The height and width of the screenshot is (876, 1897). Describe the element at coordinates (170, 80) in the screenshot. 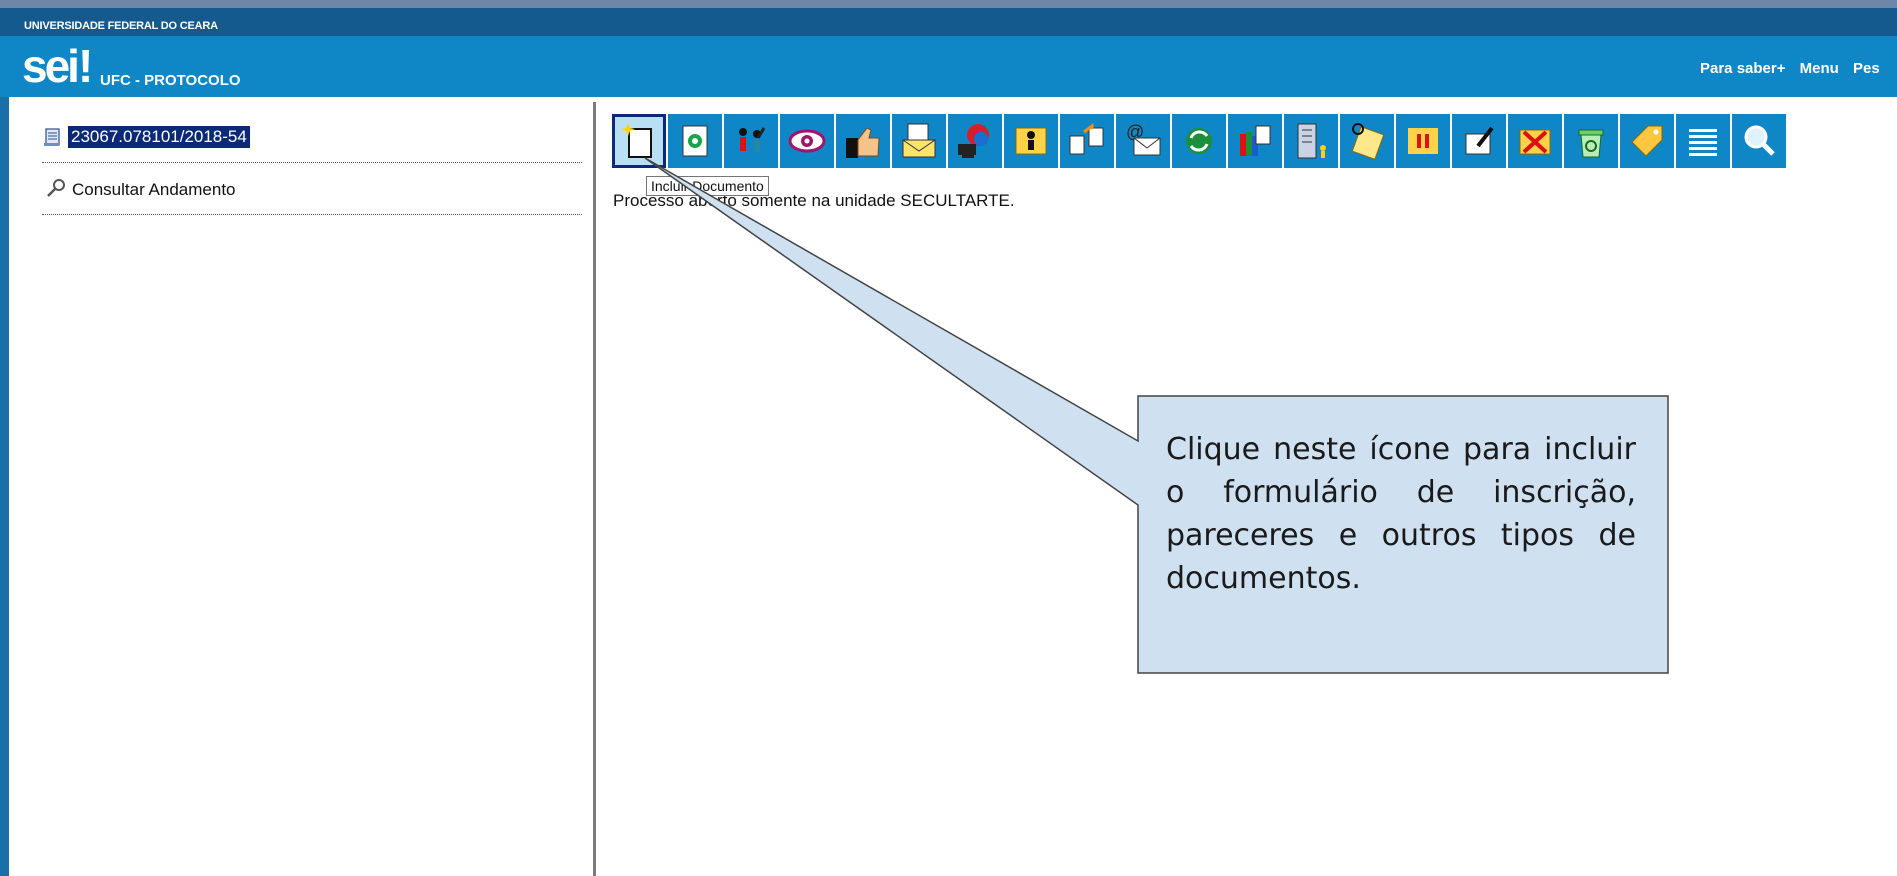

I see `system-name: UFC - PROTOCOLO` at that location.